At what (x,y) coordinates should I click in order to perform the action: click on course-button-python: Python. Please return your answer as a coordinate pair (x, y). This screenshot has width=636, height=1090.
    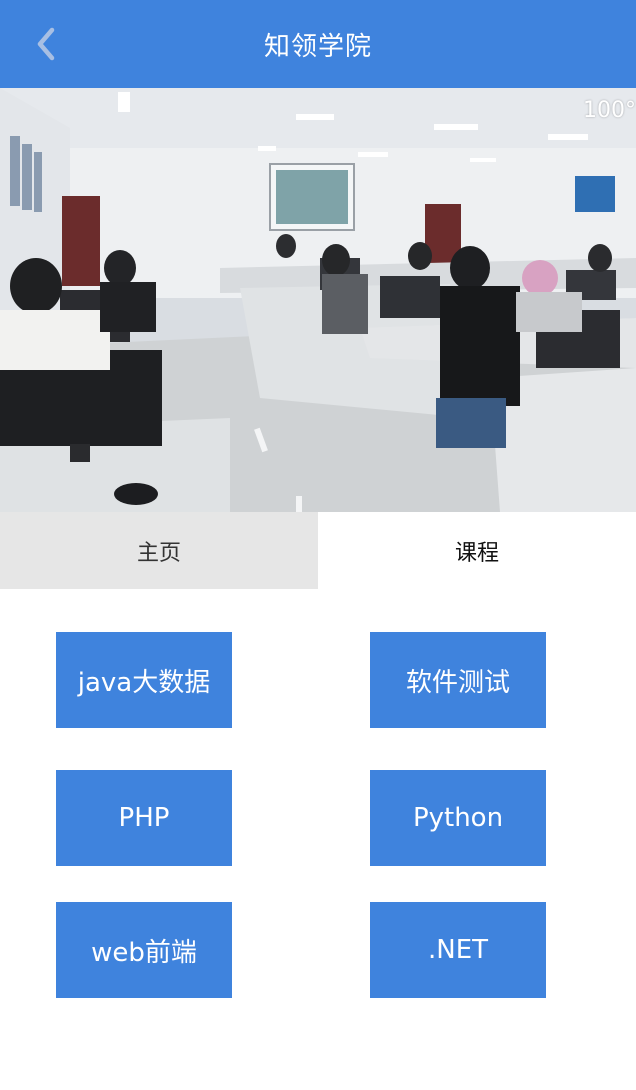
    Looking at the image, I should click on (458, 818).